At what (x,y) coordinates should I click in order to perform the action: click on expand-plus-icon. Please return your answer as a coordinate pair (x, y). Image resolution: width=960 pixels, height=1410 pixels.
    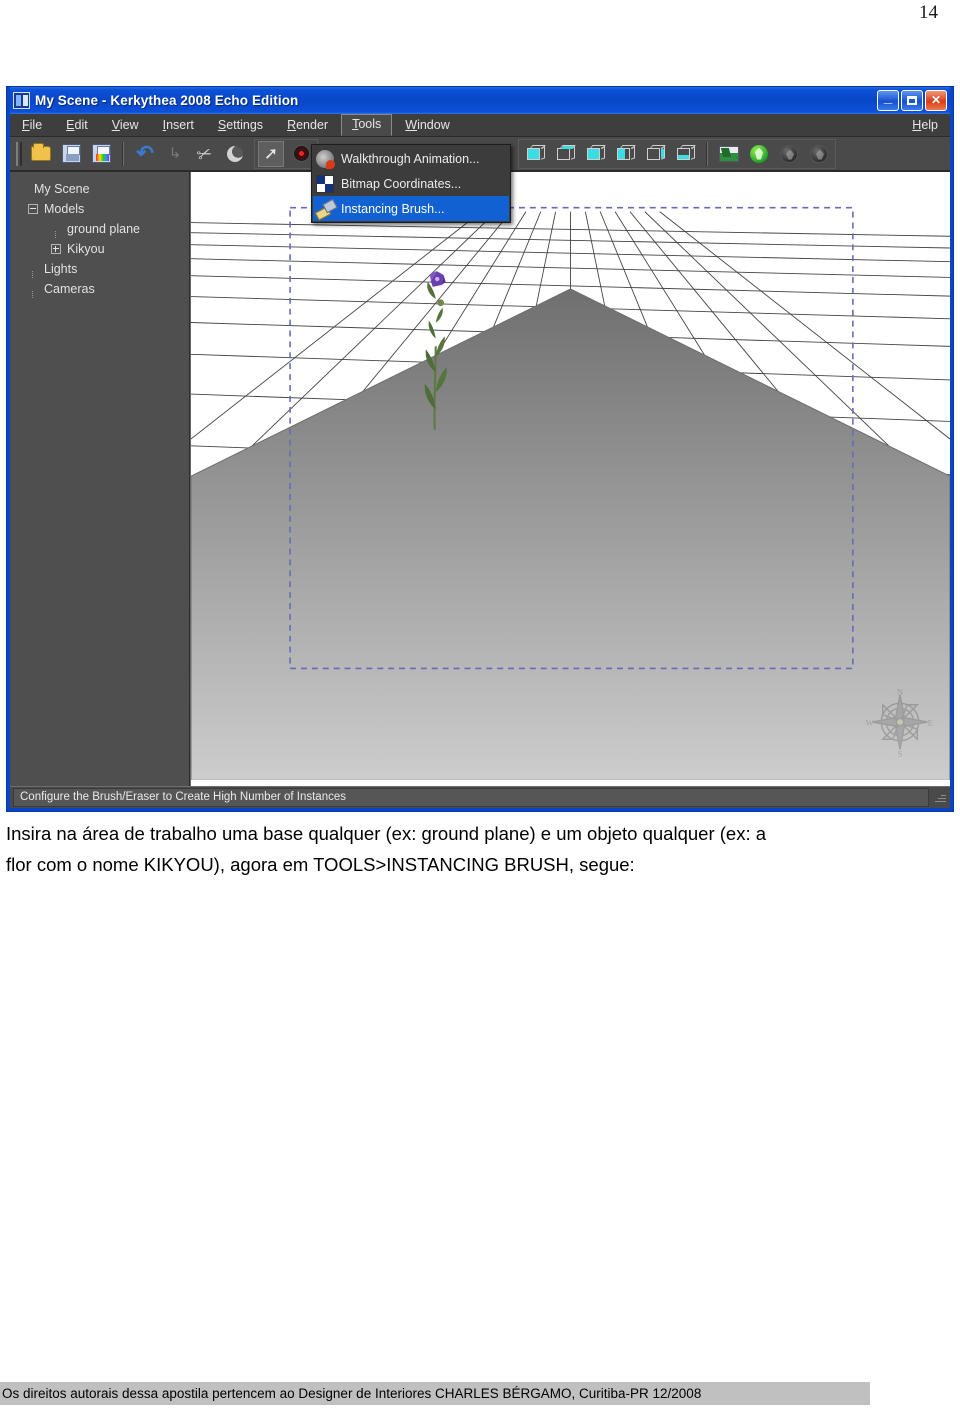
    Looking at the image, I should click on (56, 249).